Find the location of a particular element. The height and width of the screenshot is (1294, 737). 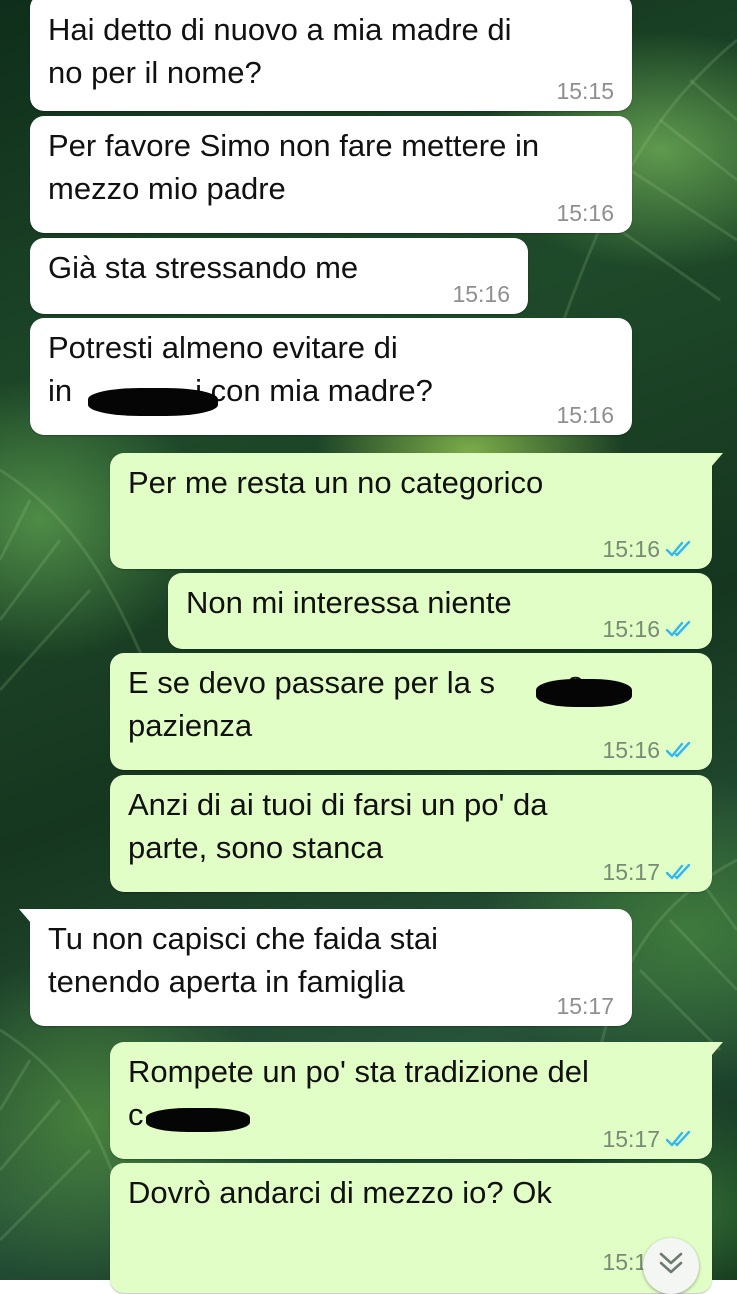

message-bubble-outgoing: Non mi interessa niente 15:16 is located at coordinates (440, 611).